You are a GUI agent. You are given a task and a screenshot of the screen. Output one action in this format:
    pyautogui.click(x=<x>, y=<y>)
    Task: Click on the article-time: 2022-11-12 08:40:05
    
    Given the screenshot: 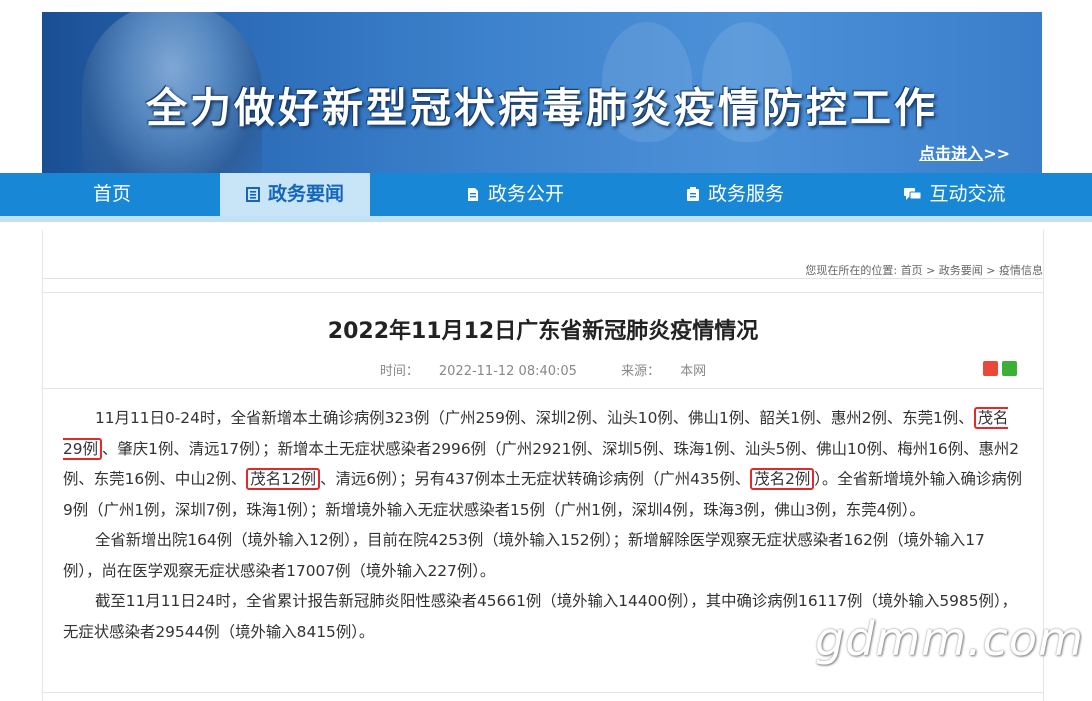 What is the action you would take?
    pyautogui.click(x=507, y=371)
    